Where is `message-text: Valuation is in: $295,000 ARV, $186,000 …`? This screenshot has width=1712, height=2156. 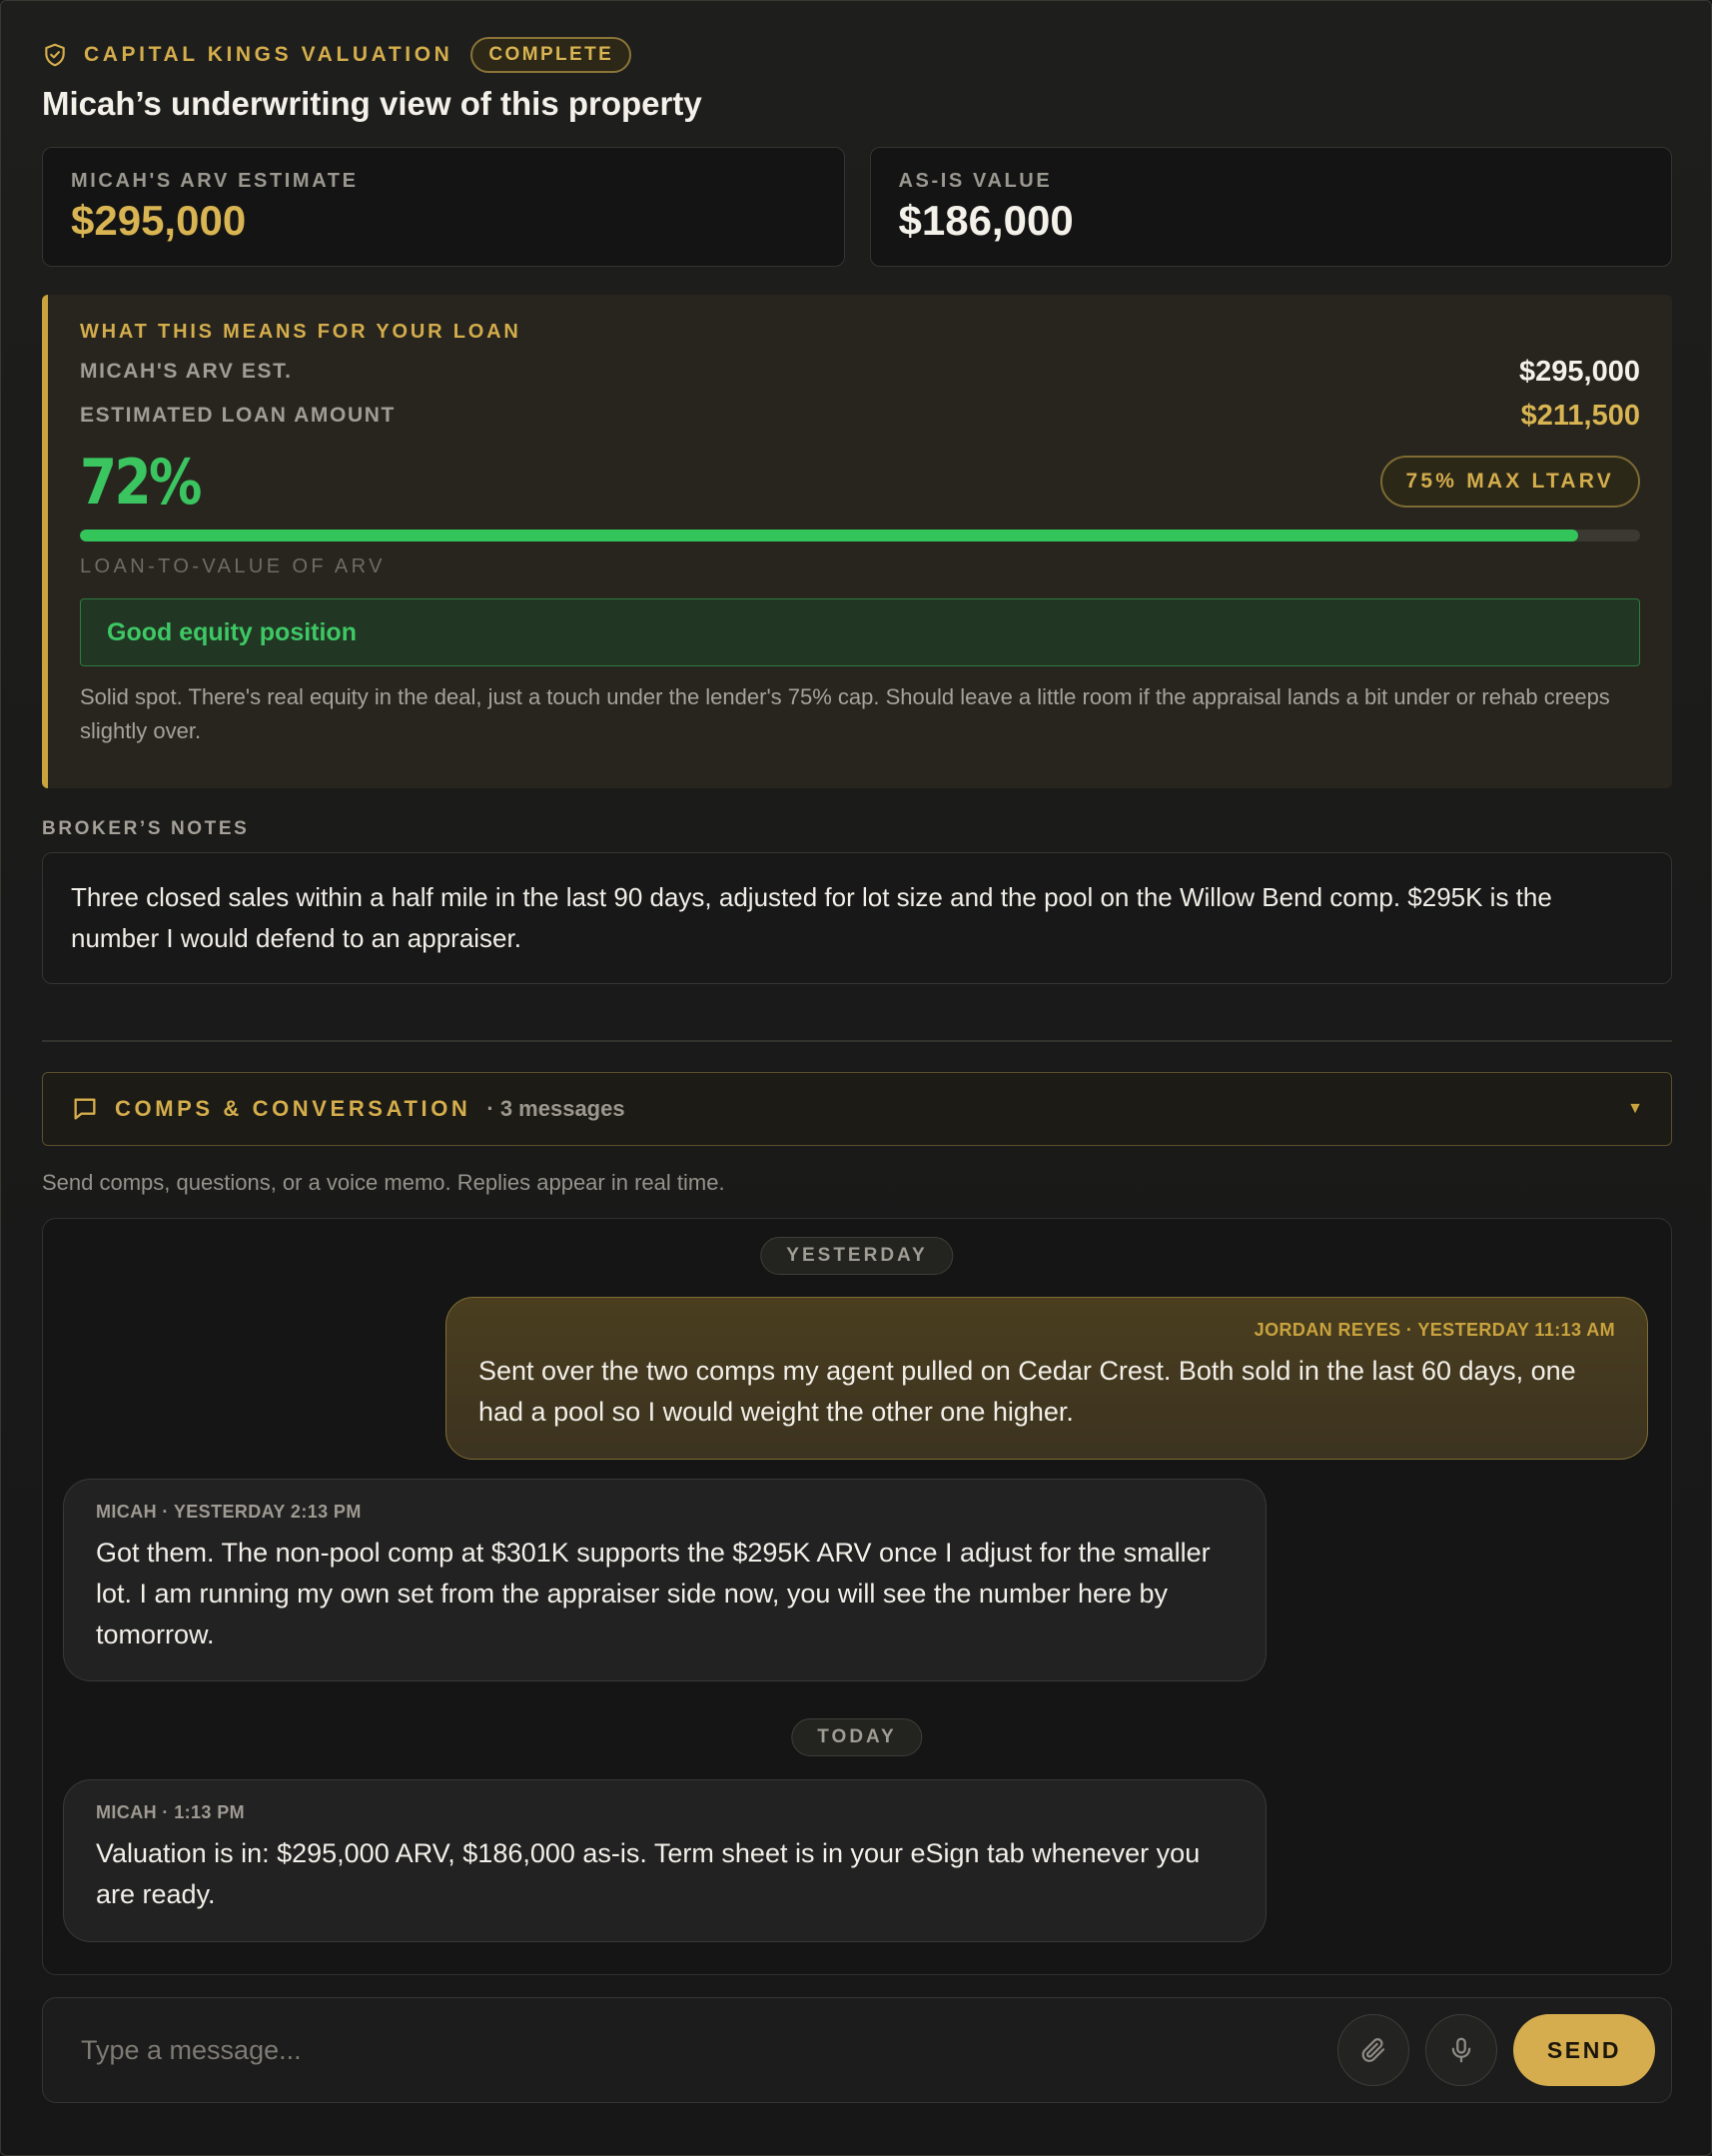
message-text: Valuation is in: $295,000 ARV, $186,000 … is located at coordinates (648, 1874).